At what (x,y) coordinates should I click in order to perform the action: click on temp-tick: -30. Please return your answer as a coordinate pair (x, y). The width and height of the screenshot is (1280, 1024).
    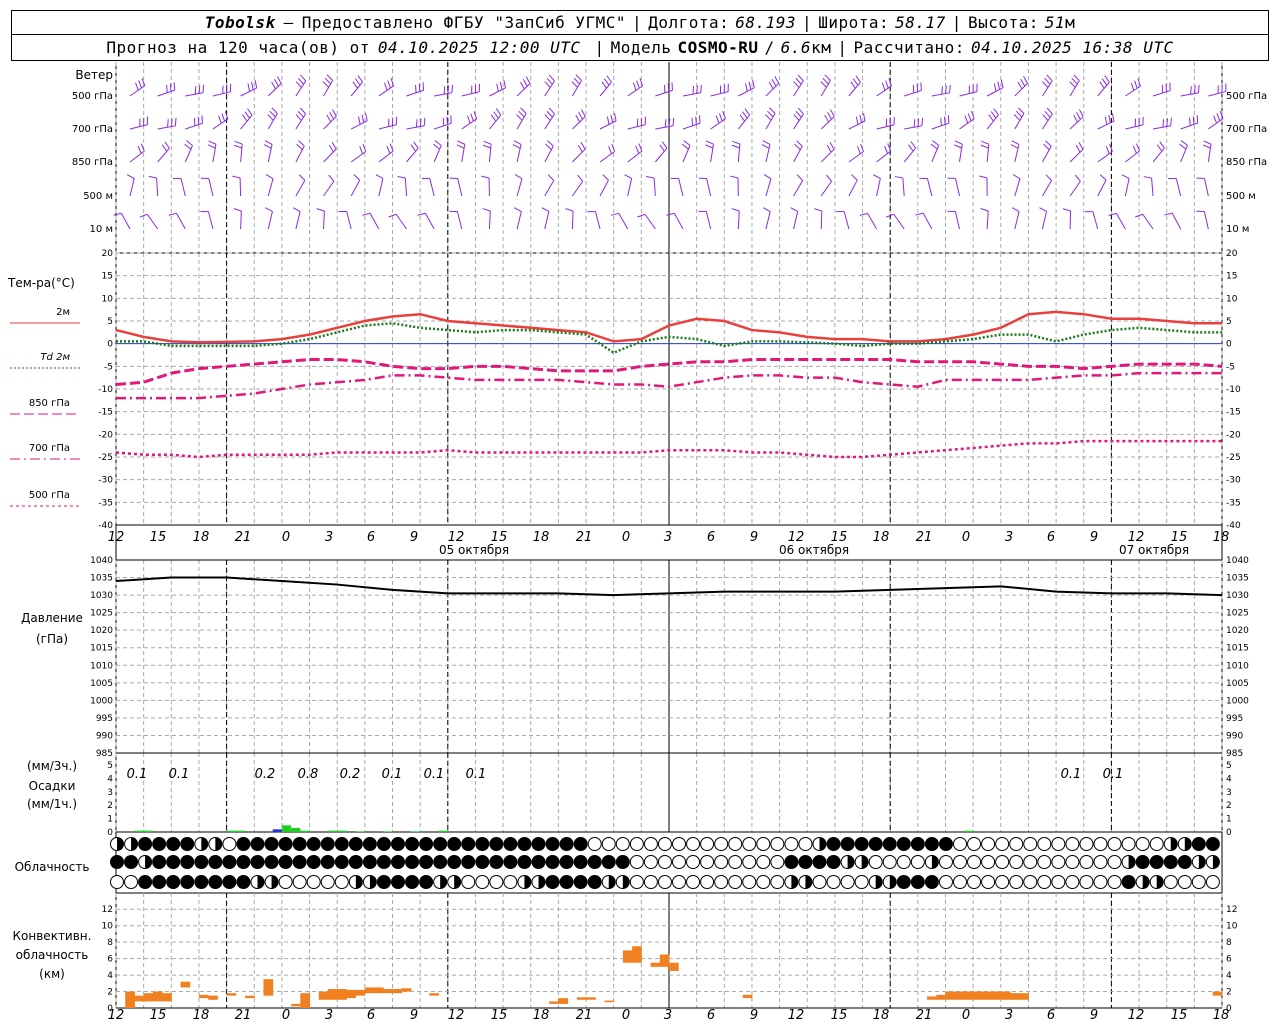
    Looking at the image, I should click on (105, 481).